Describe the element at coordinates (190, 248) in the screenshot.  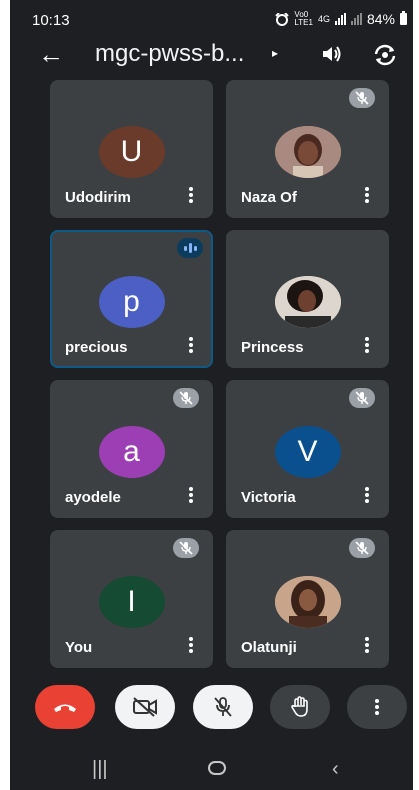
I see `speaking-indicator-icon` at that location.